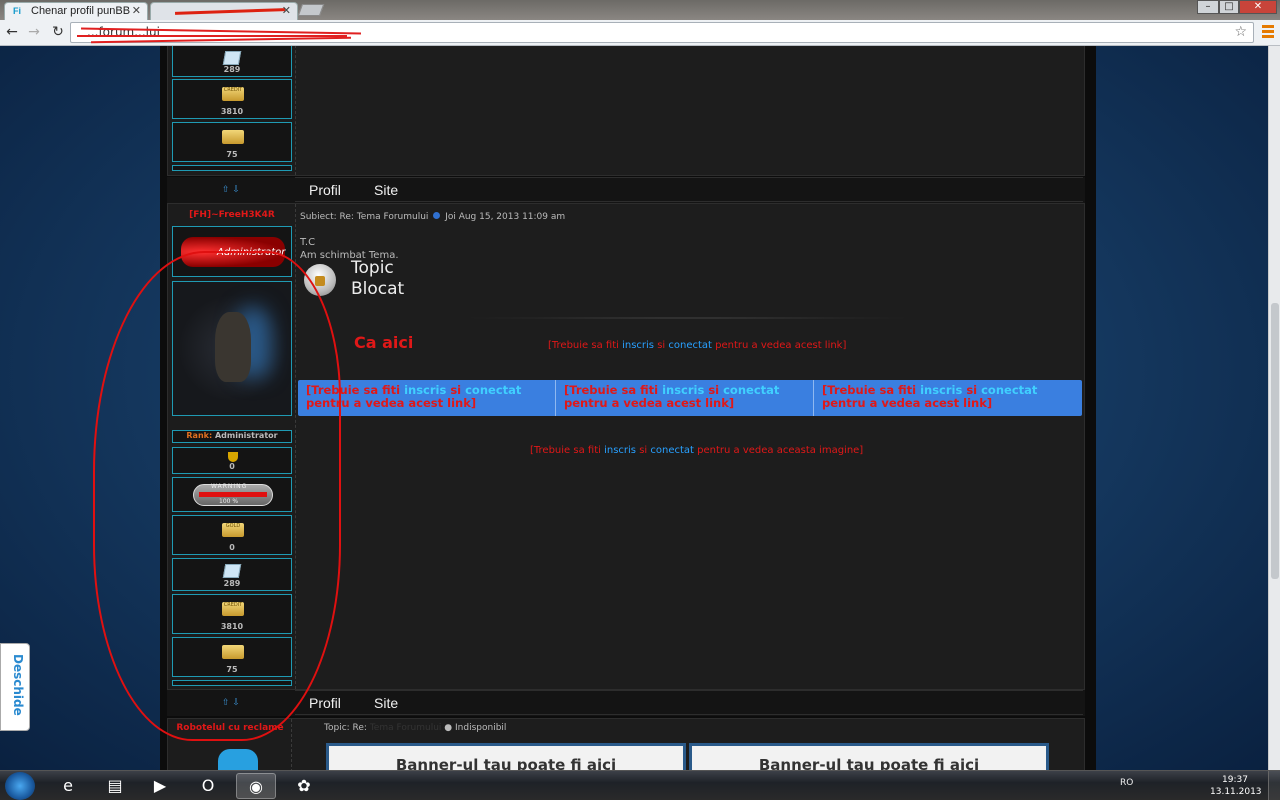 The height and width of the screenshot is (800, 1280). What do you see at coordinates (115, 786) in the screenshot?
I see `file-explorer-icon: ▤` at bounding box center [115, 786].